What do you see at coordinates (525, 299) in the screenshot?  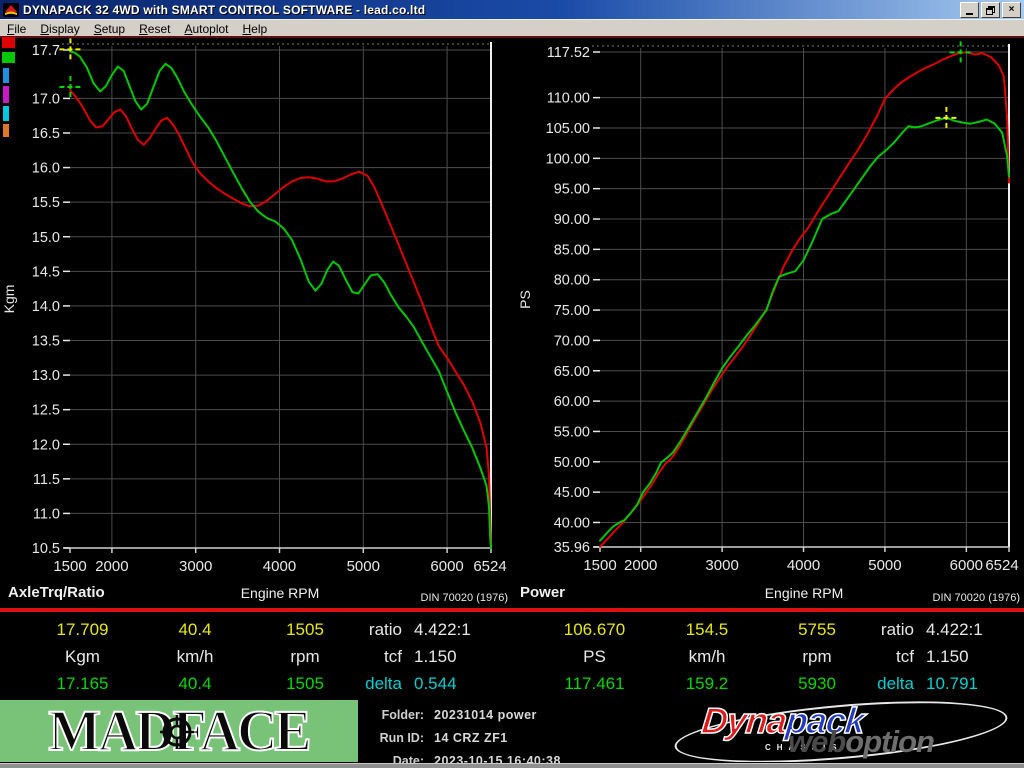 I see `y-axis-label: PS` at bounding box center [525, 299].